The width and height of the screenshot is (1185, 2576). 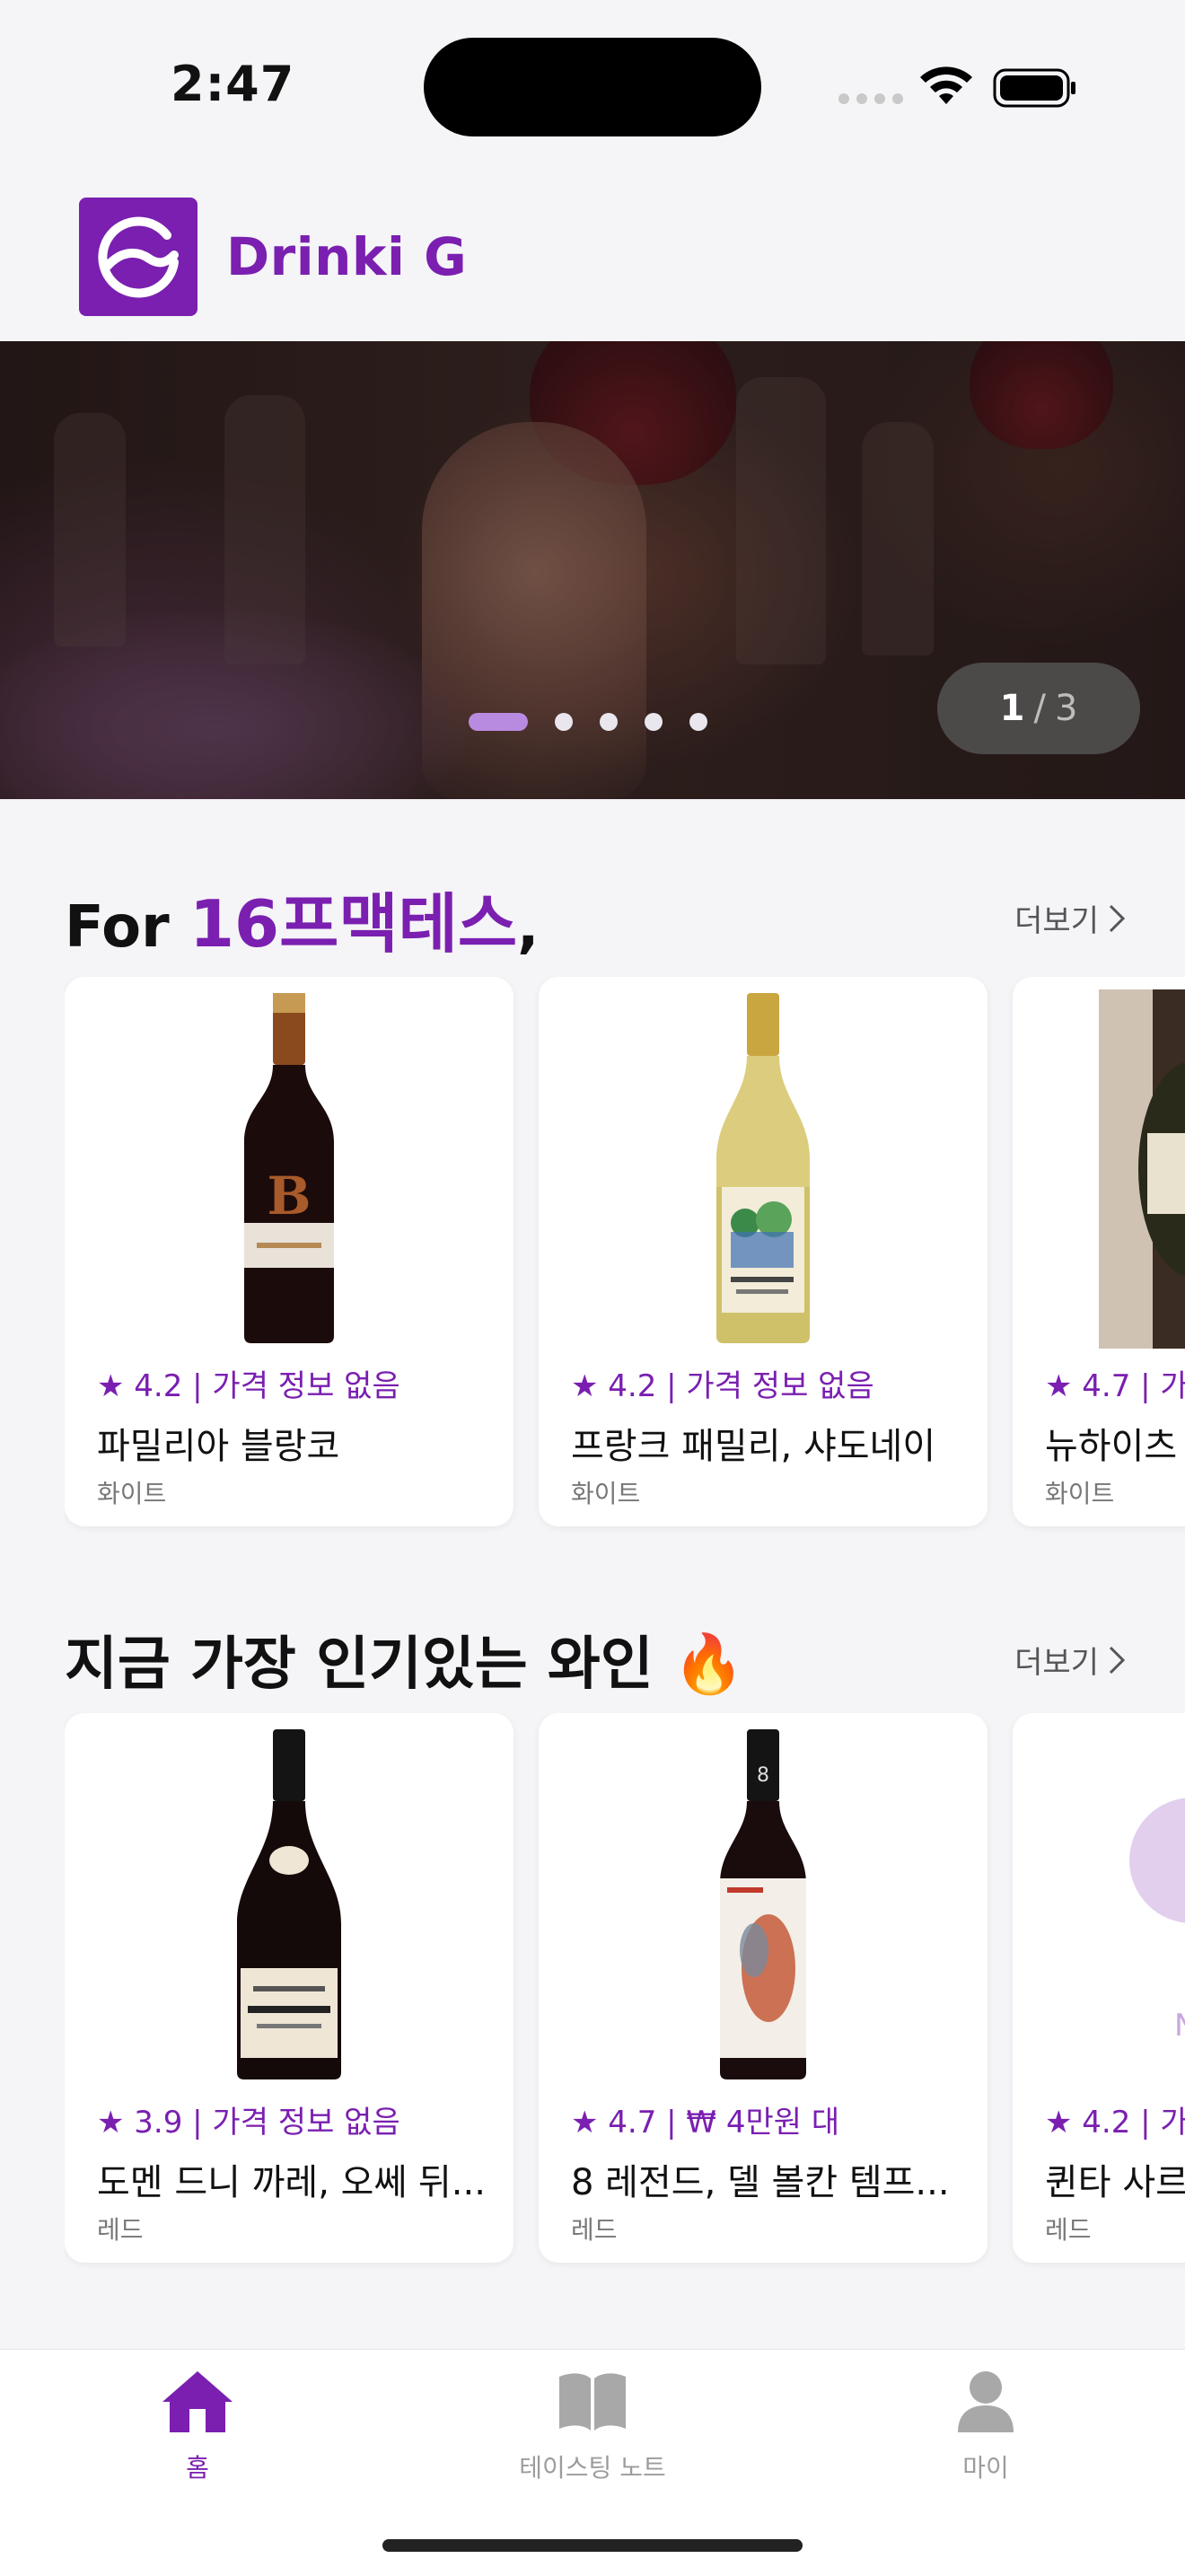 What do you see at coordinates (753, 1446) in the screenshot?
I see `wine-name: 프랑크 패밀리, 샤도네이` at bounding box center [753, 1446].